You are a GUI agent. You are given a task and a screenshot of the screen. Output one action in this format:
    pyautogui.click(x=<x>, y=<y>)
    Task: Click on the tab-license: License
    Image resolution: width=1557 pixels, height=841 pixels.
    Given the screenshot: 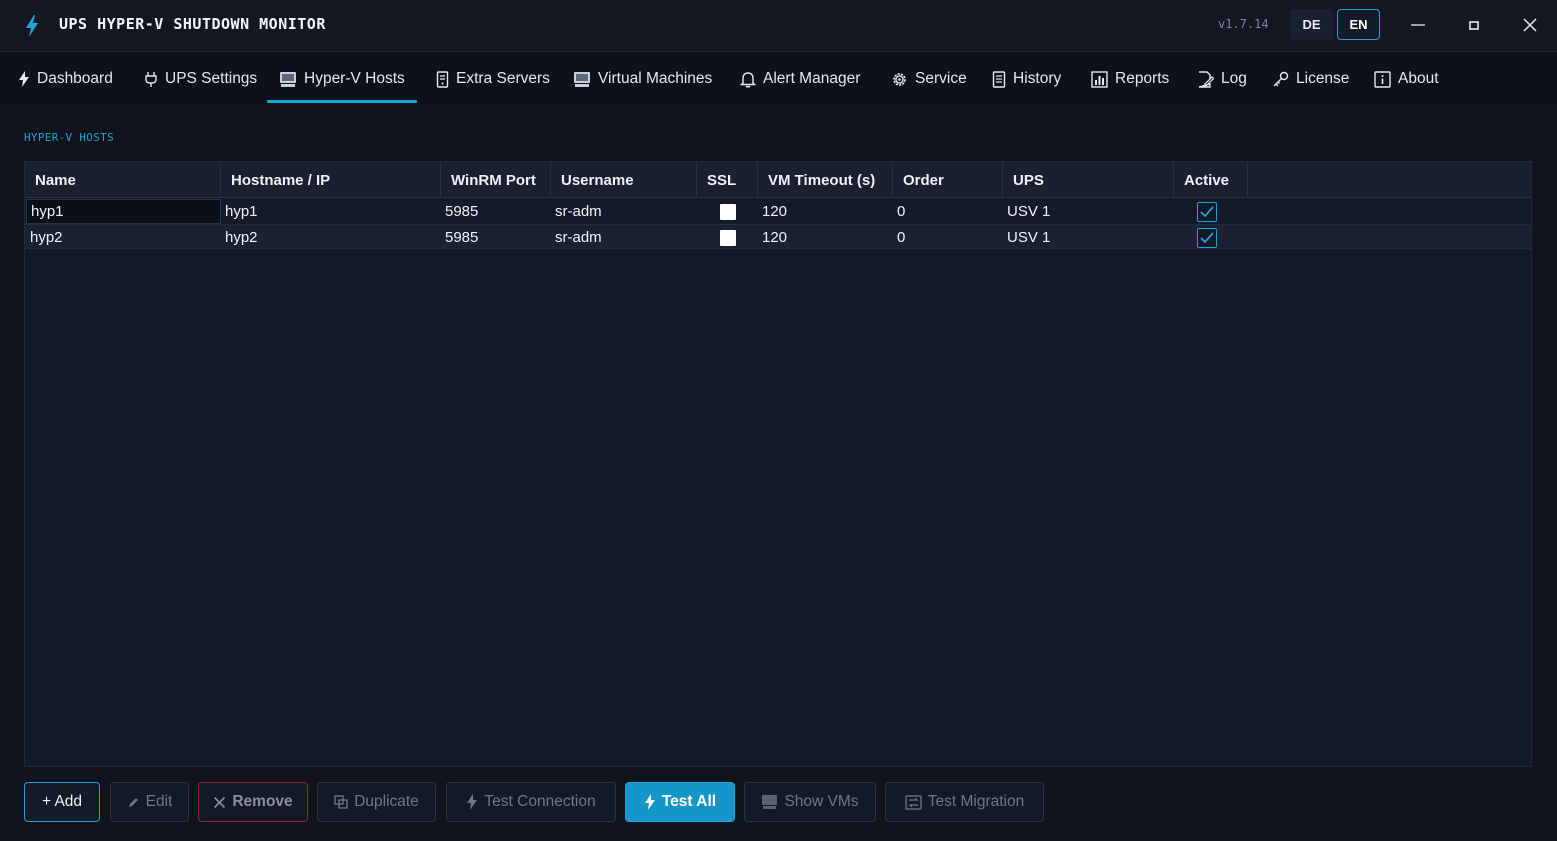 What is the action you would take?
    pyautogui.click(x=1310, y=79)
    